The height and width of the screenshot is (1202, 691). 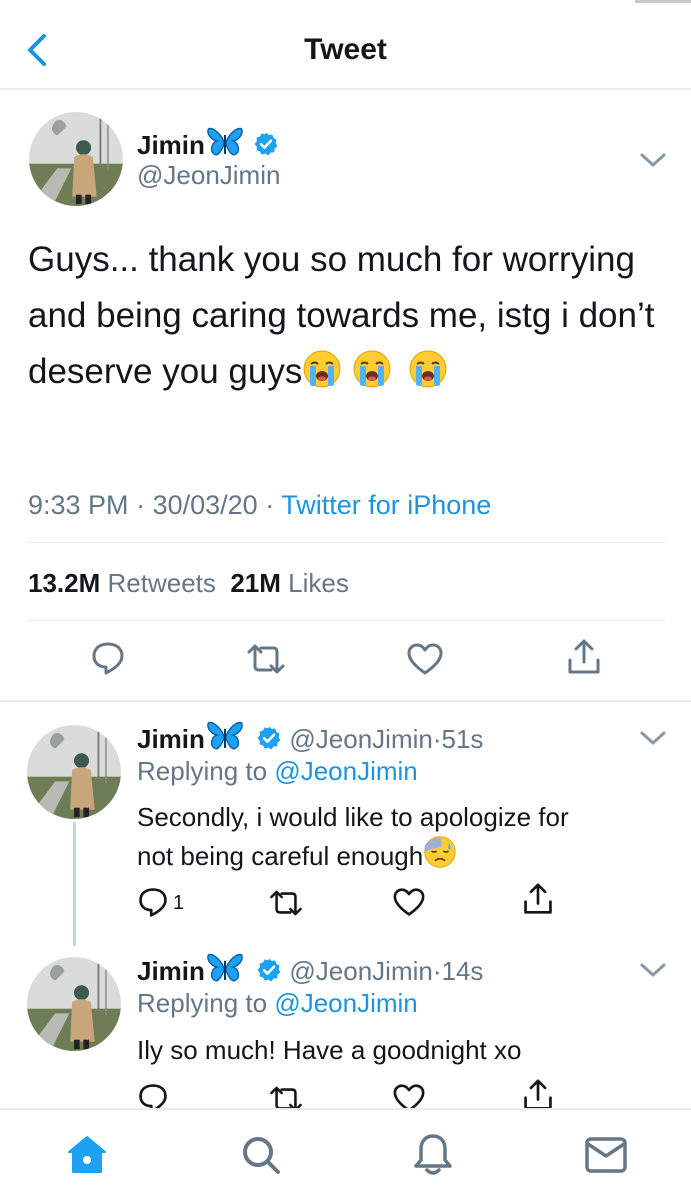 What do you see at coordinates (64, 583) in the screenshot?
I see `retweets-count: 13.2M` at bounding box center [64, 583].